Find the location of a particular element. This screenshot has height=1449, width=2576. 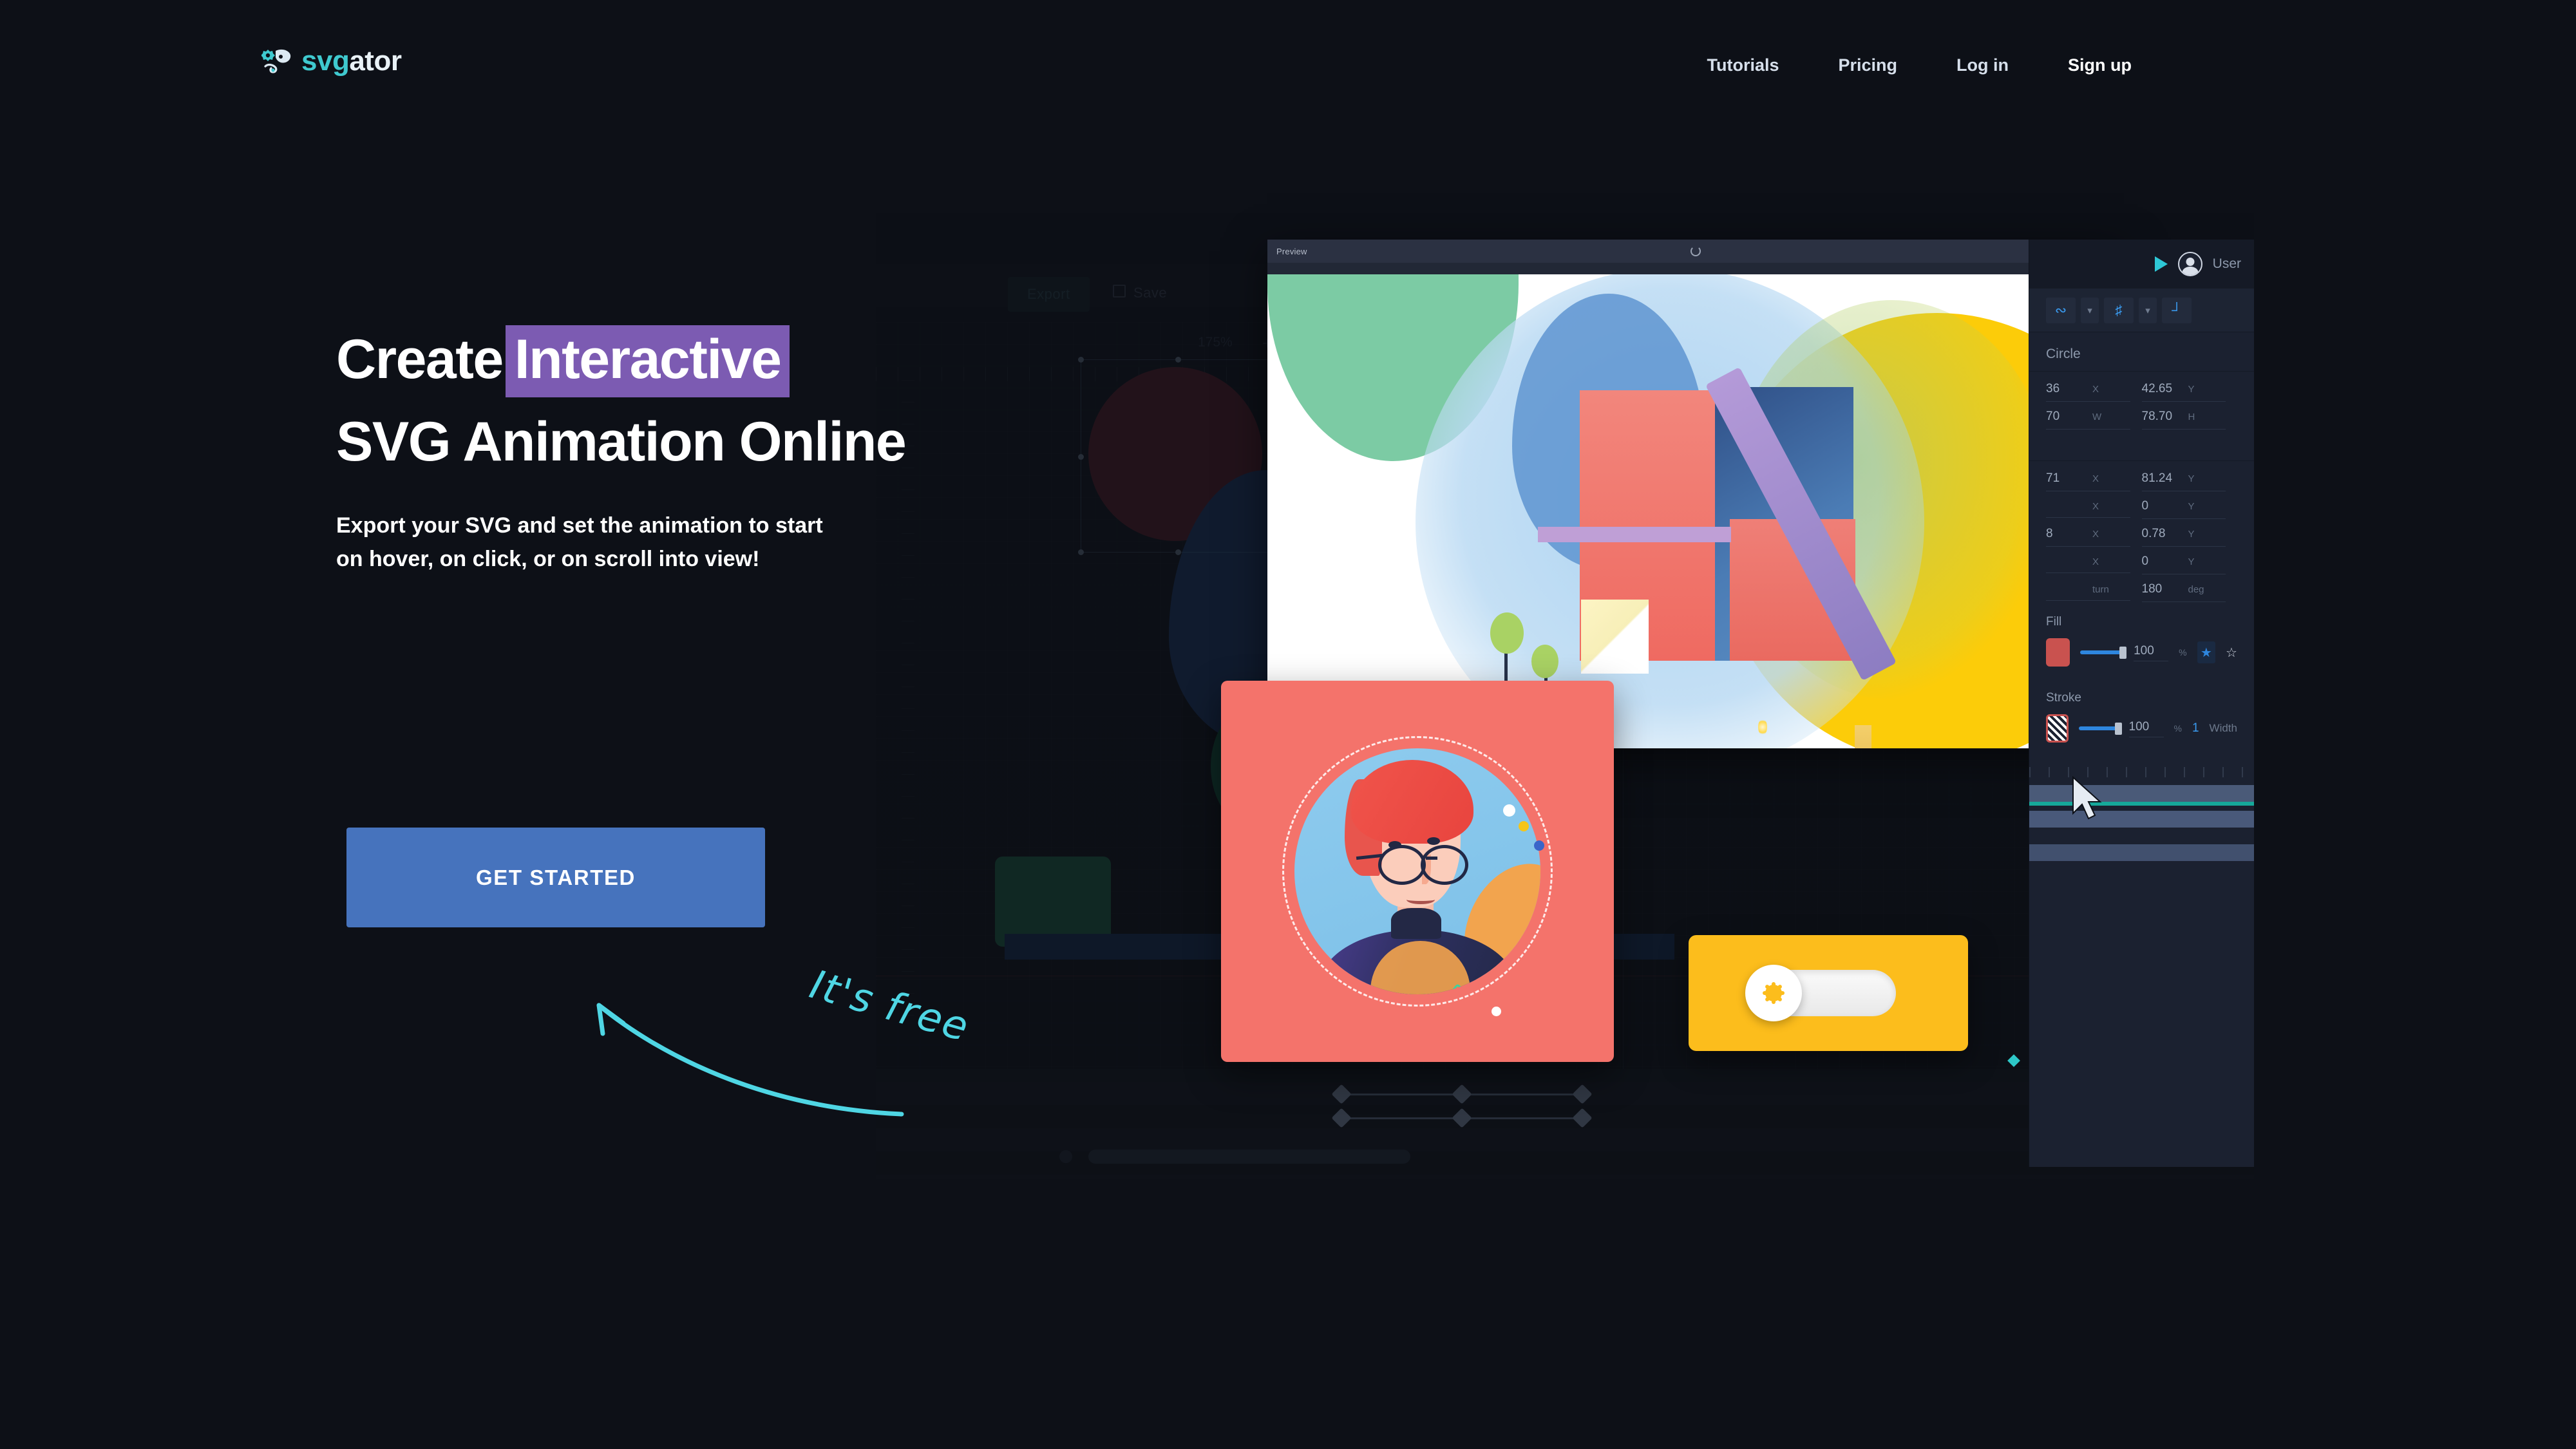

percent-symbol: % is located at coordinates (2183, 652).